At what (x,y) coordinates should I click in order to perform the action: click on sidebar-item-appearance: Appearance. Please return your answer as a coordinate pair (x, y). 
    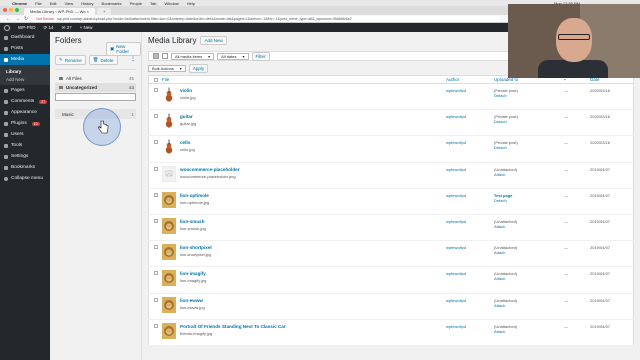
    Looking at the image, I should click on (25, 112).